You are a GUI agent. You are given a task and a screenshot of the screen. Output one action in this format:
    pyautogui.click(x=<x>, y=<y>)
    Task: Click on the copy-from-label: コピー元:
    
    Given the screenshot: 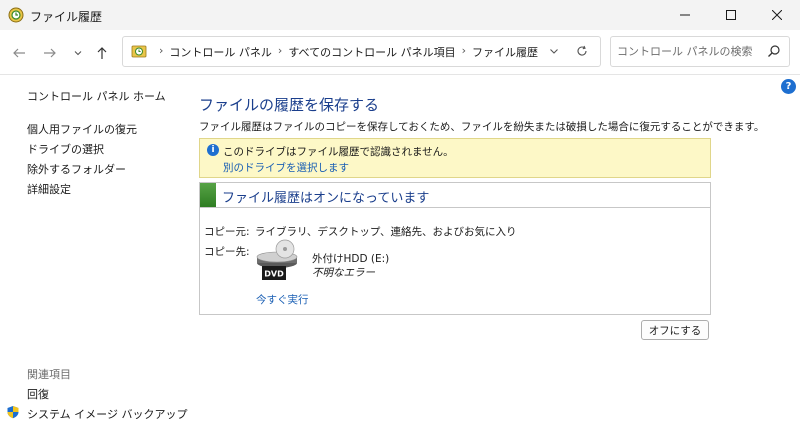 What is the action you would take?
    pyautogui.click(x=227, y=232)
    